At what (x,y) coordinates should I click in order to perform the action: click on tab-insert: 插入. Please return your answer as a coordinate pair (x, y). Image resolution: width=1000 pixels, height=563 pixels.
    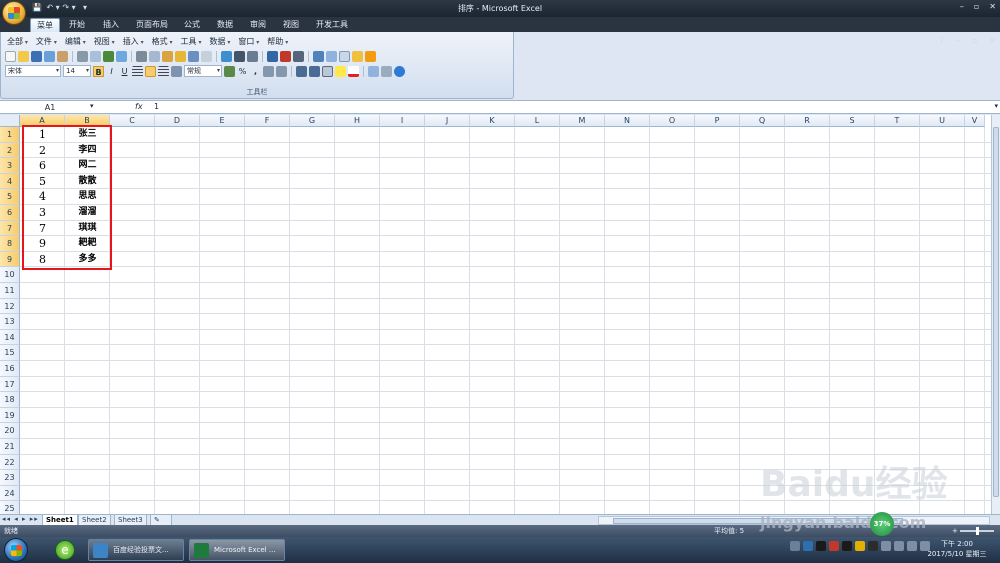
    Looking at the image, I should click on (111, 25).